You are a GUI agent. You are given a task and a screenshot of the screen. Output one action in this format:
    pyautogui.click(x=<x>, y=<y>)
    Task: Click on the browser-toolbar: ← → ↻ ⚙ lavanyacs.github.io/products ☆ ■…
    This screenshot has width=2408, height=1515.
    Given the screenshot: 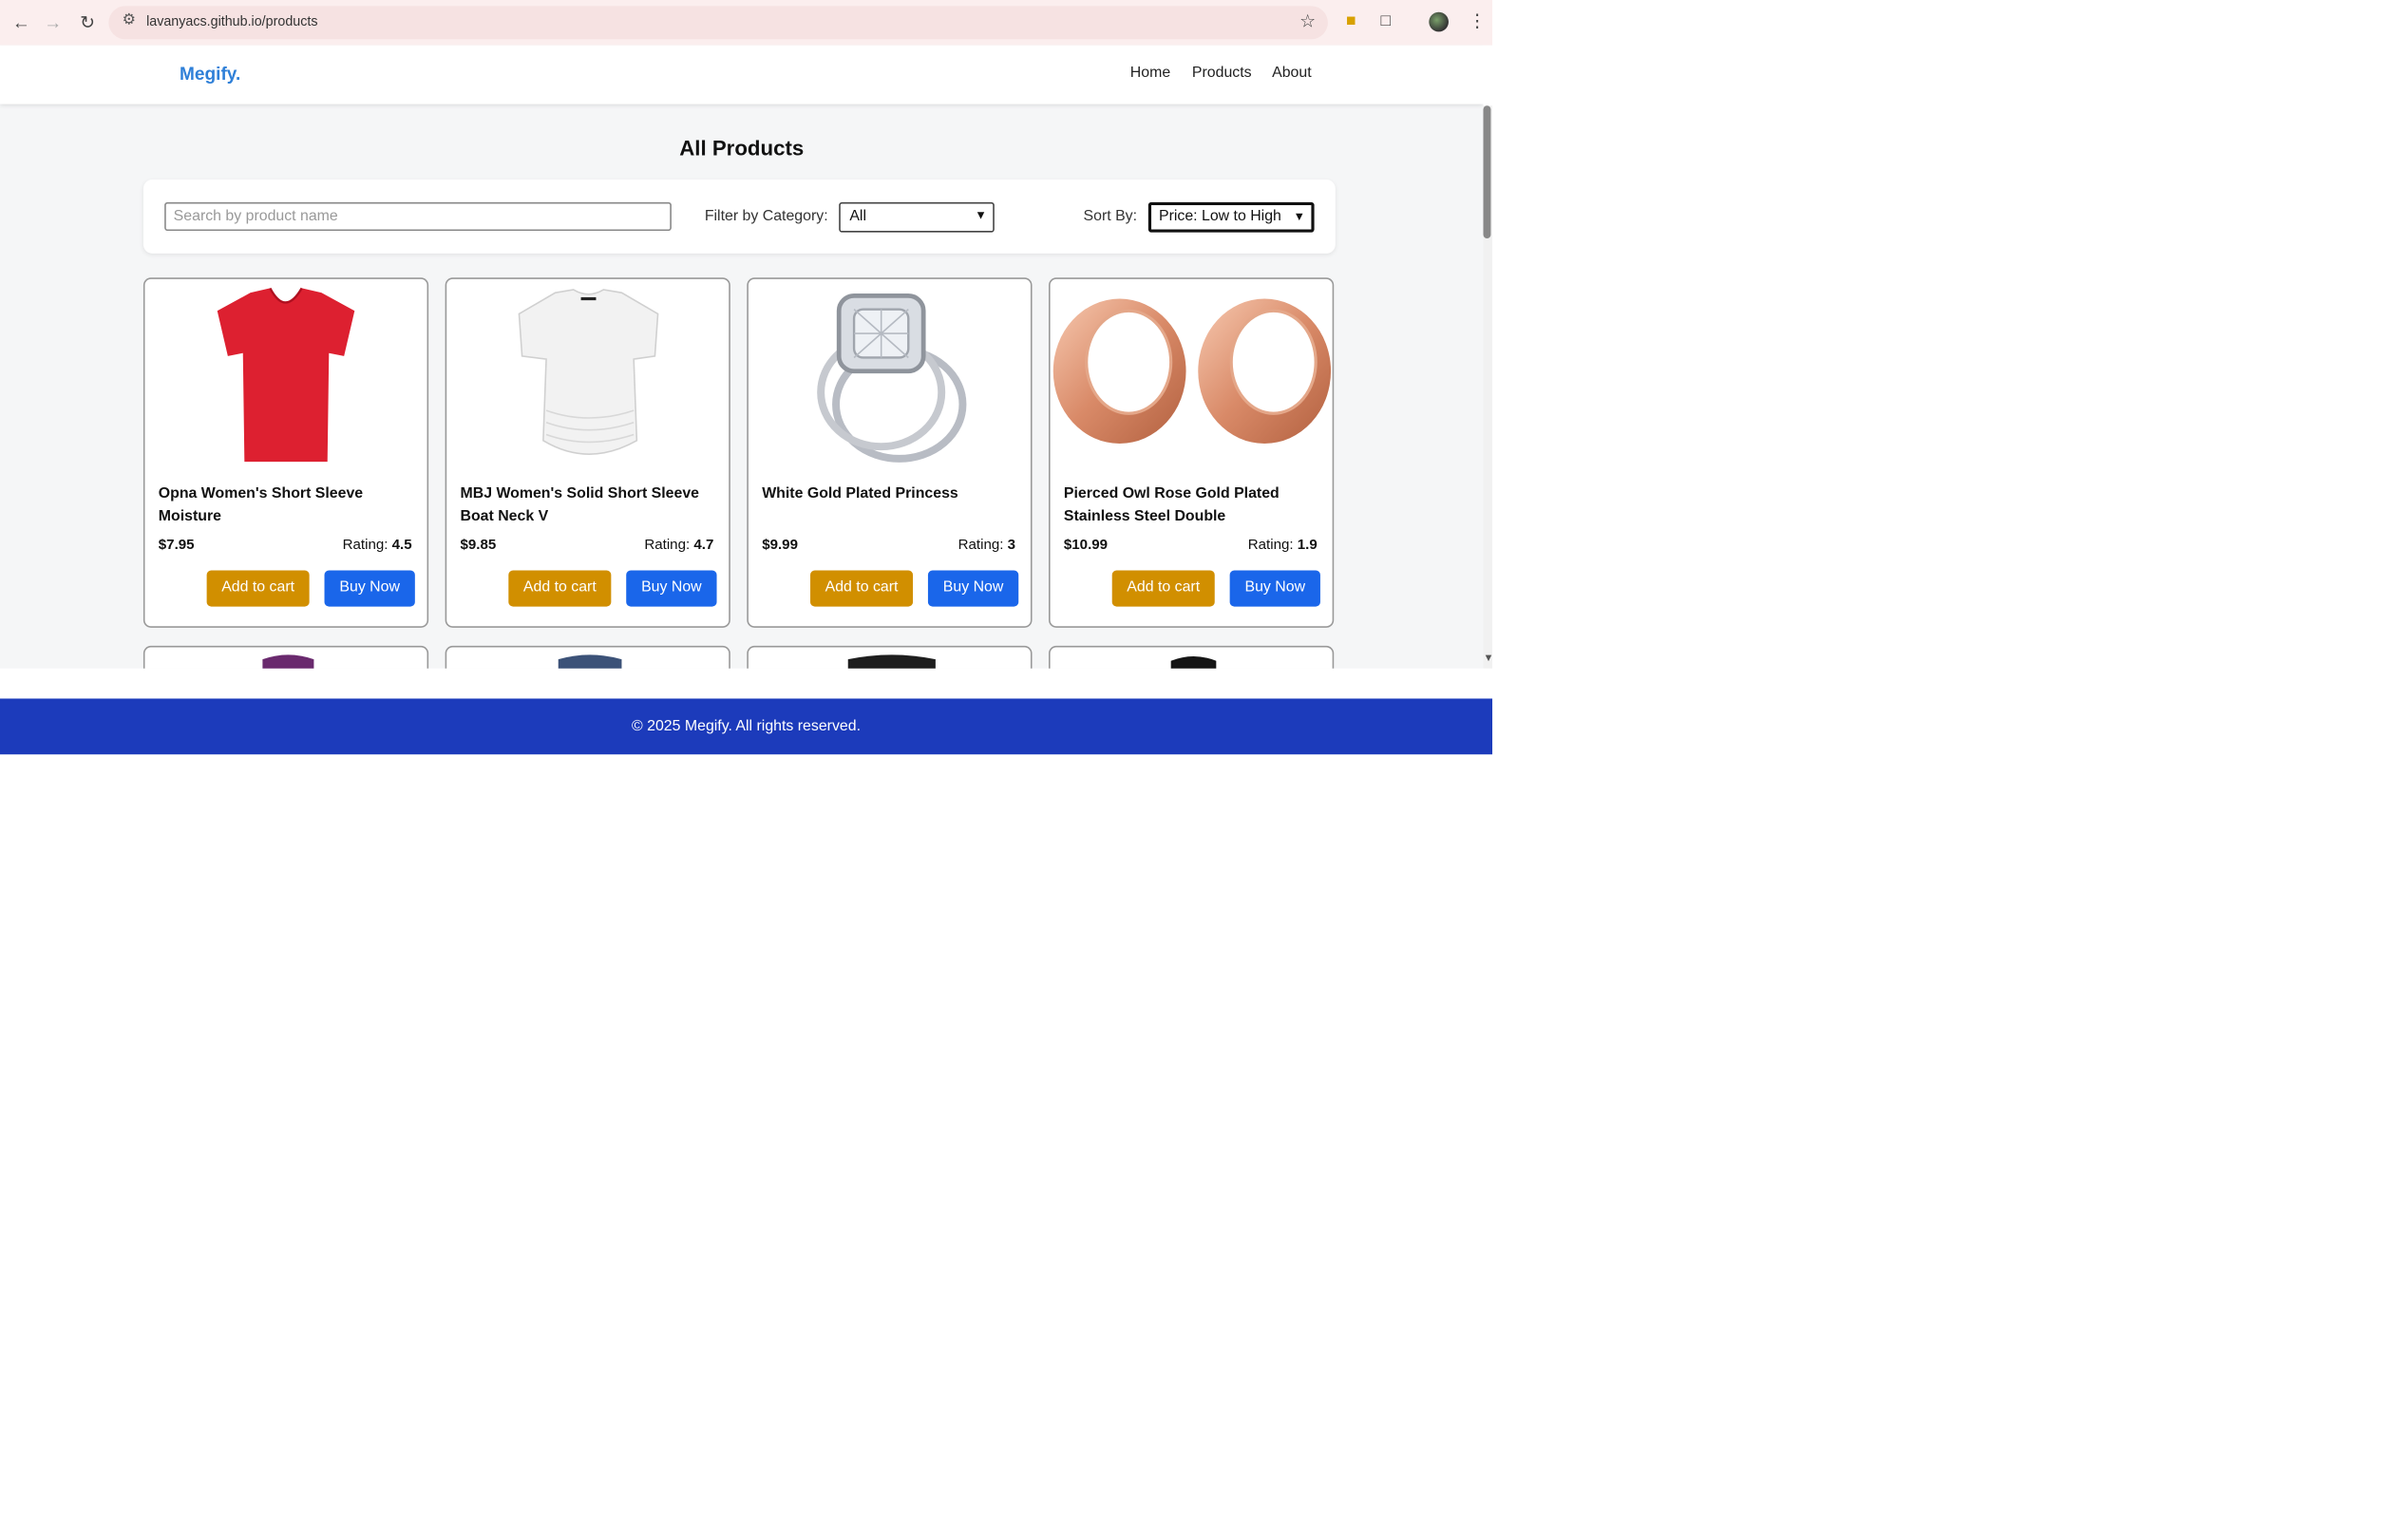 What is the action you would take?
    pyautogui.click(x=746, y=23)
    